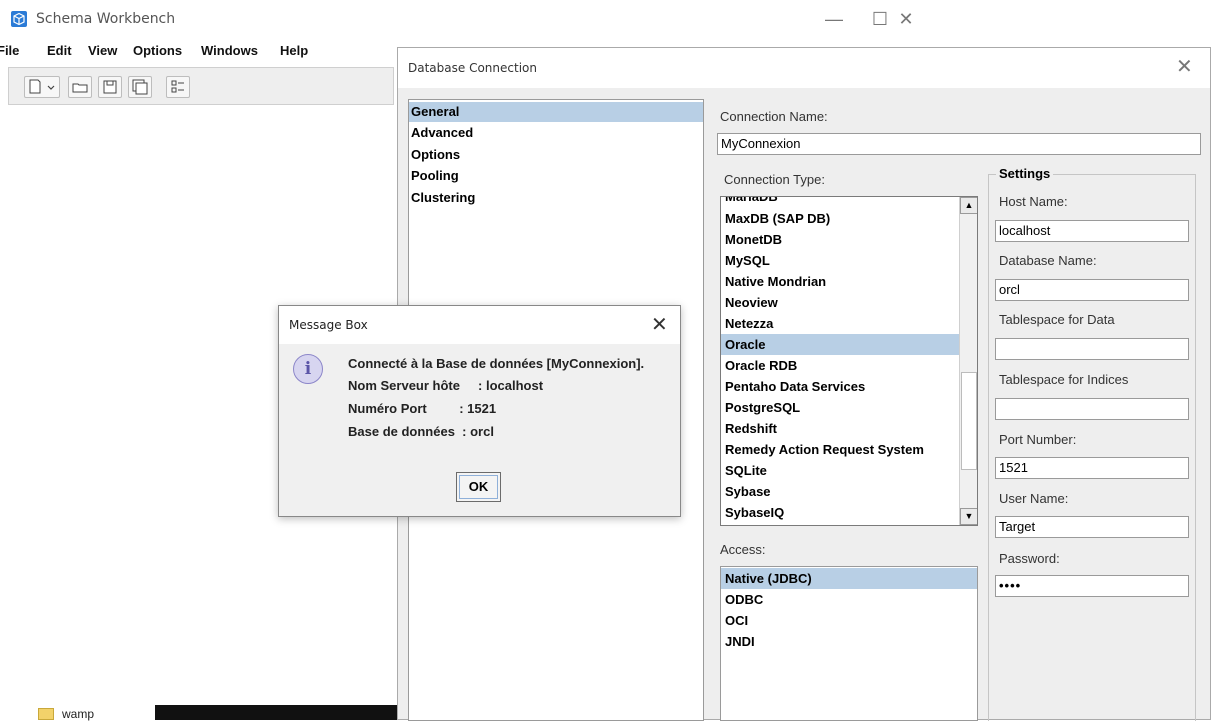 This screenshot has width=1211, height=721. I want to click on nav-item-advanced: Advanced, so click(556, 133).